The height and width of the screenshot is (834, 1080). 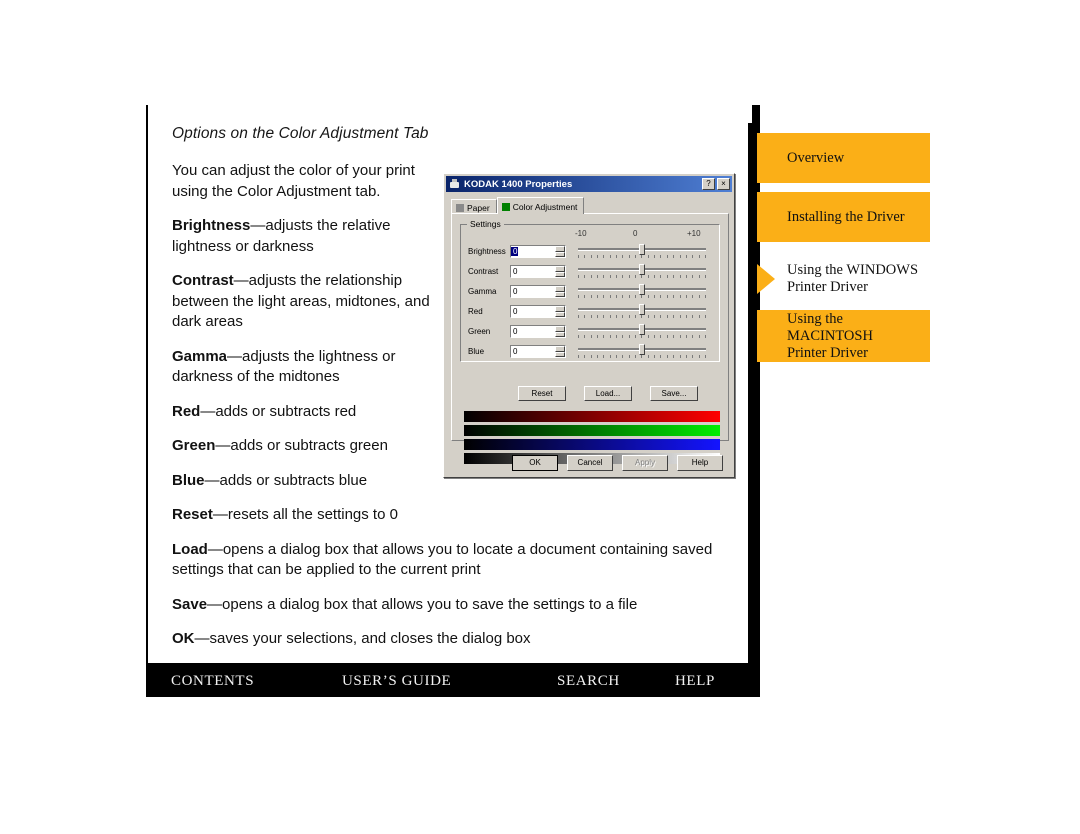 What do you see at coordinates (635, 233) in the screenshot?
I see `scale-mid-label: 0` at bounding box center [635, 233].